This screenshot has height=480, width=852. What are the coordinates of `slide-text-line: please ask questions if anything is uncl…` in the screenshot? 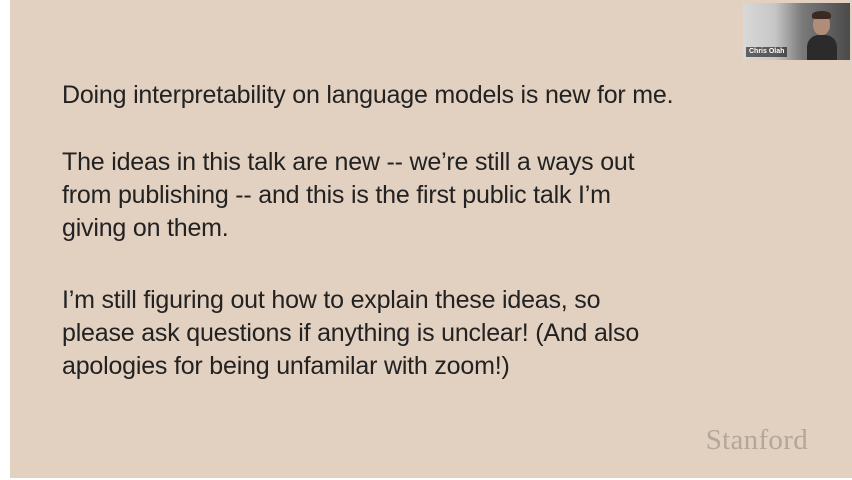 It's located at (351, 333).